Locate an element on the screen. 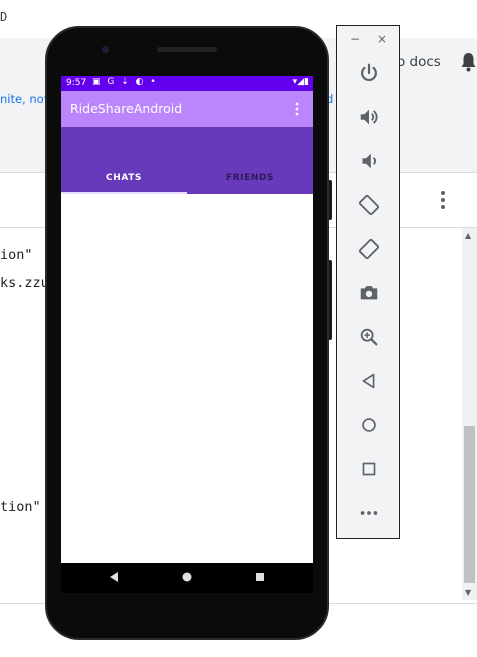 This screenshot has width=477, height=657. volume-up-icon is located at coordinates (369, 117).